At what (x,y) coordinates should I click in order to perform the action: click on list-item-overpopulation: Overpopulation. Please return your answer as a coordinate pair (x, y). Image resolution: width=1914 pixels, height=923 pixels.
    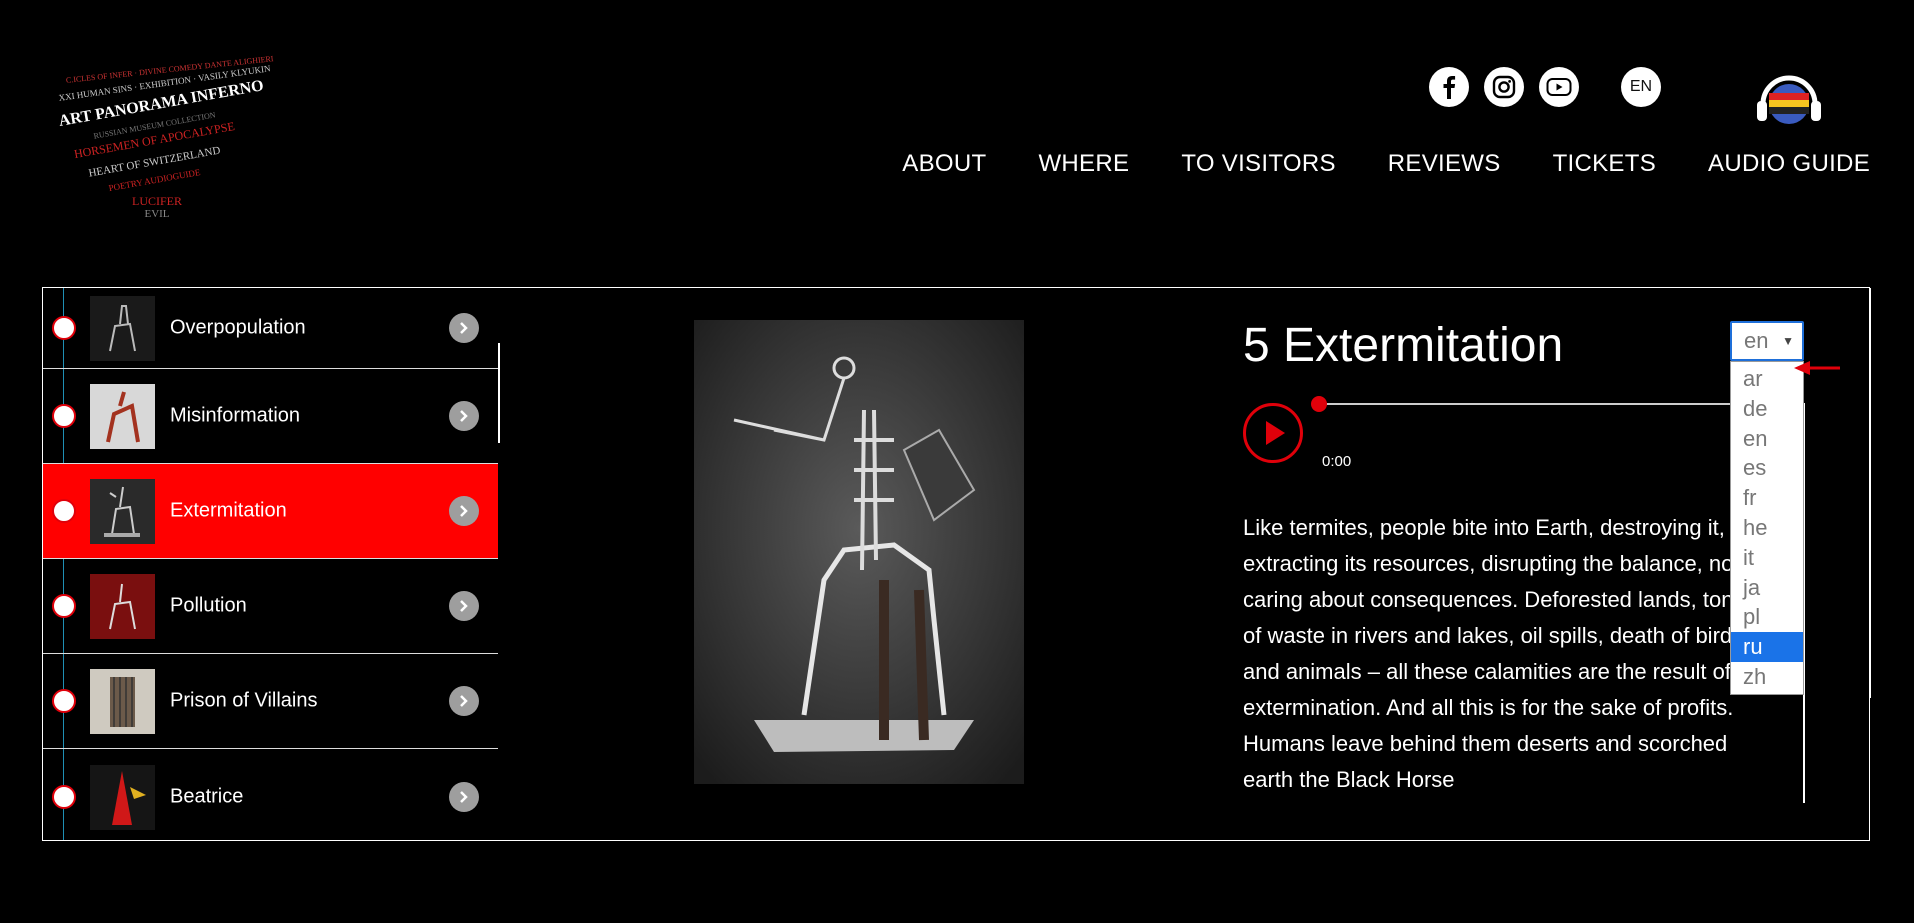
    Looking at the image, I should click on (270, 328).